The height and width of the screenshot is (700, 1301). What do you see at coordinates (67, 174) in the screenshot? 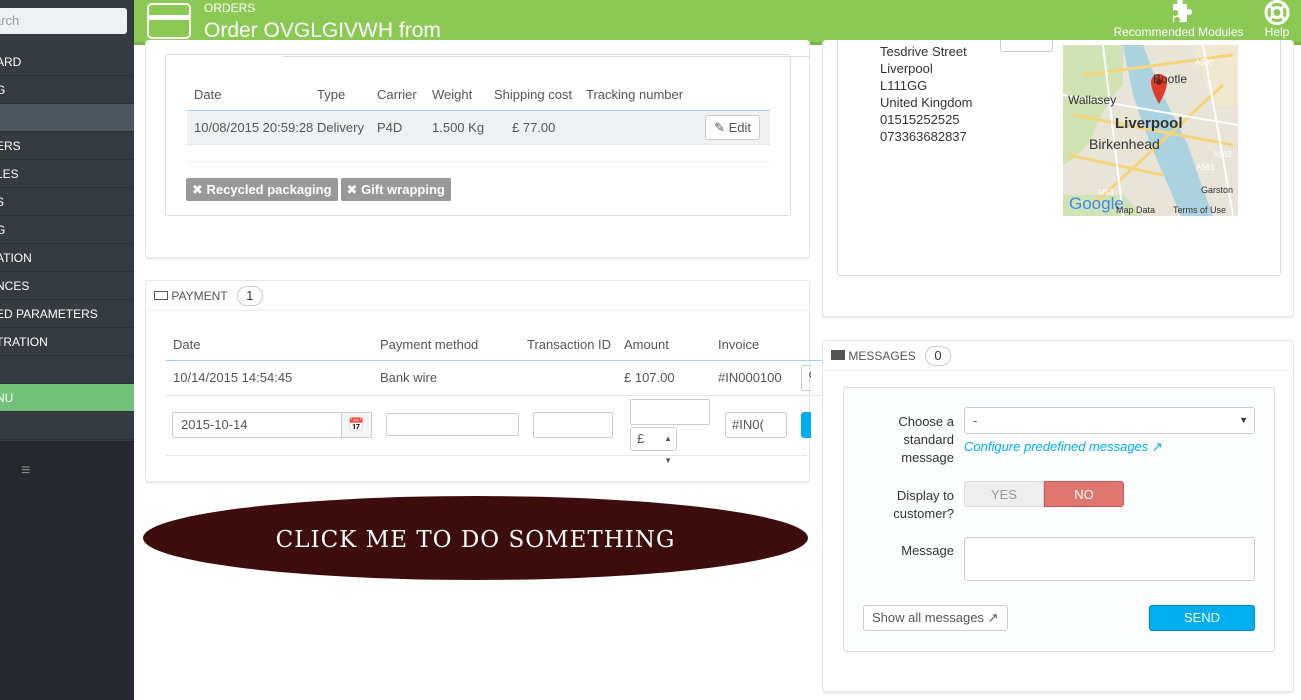
I see `sidebar-item-price-rules: LES` at bounding box center [67, 174].